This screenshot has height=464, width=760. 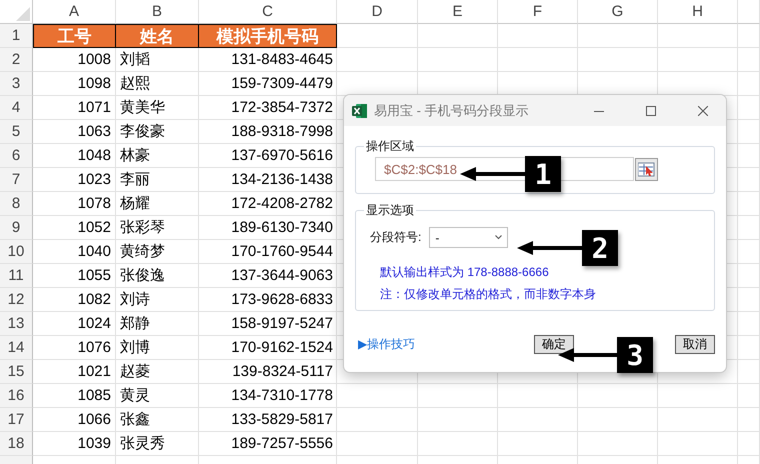 What do you see at coordinates (16, 204) in the screenshot?
I see `row-header: 8` at bounding box center [16, 204].